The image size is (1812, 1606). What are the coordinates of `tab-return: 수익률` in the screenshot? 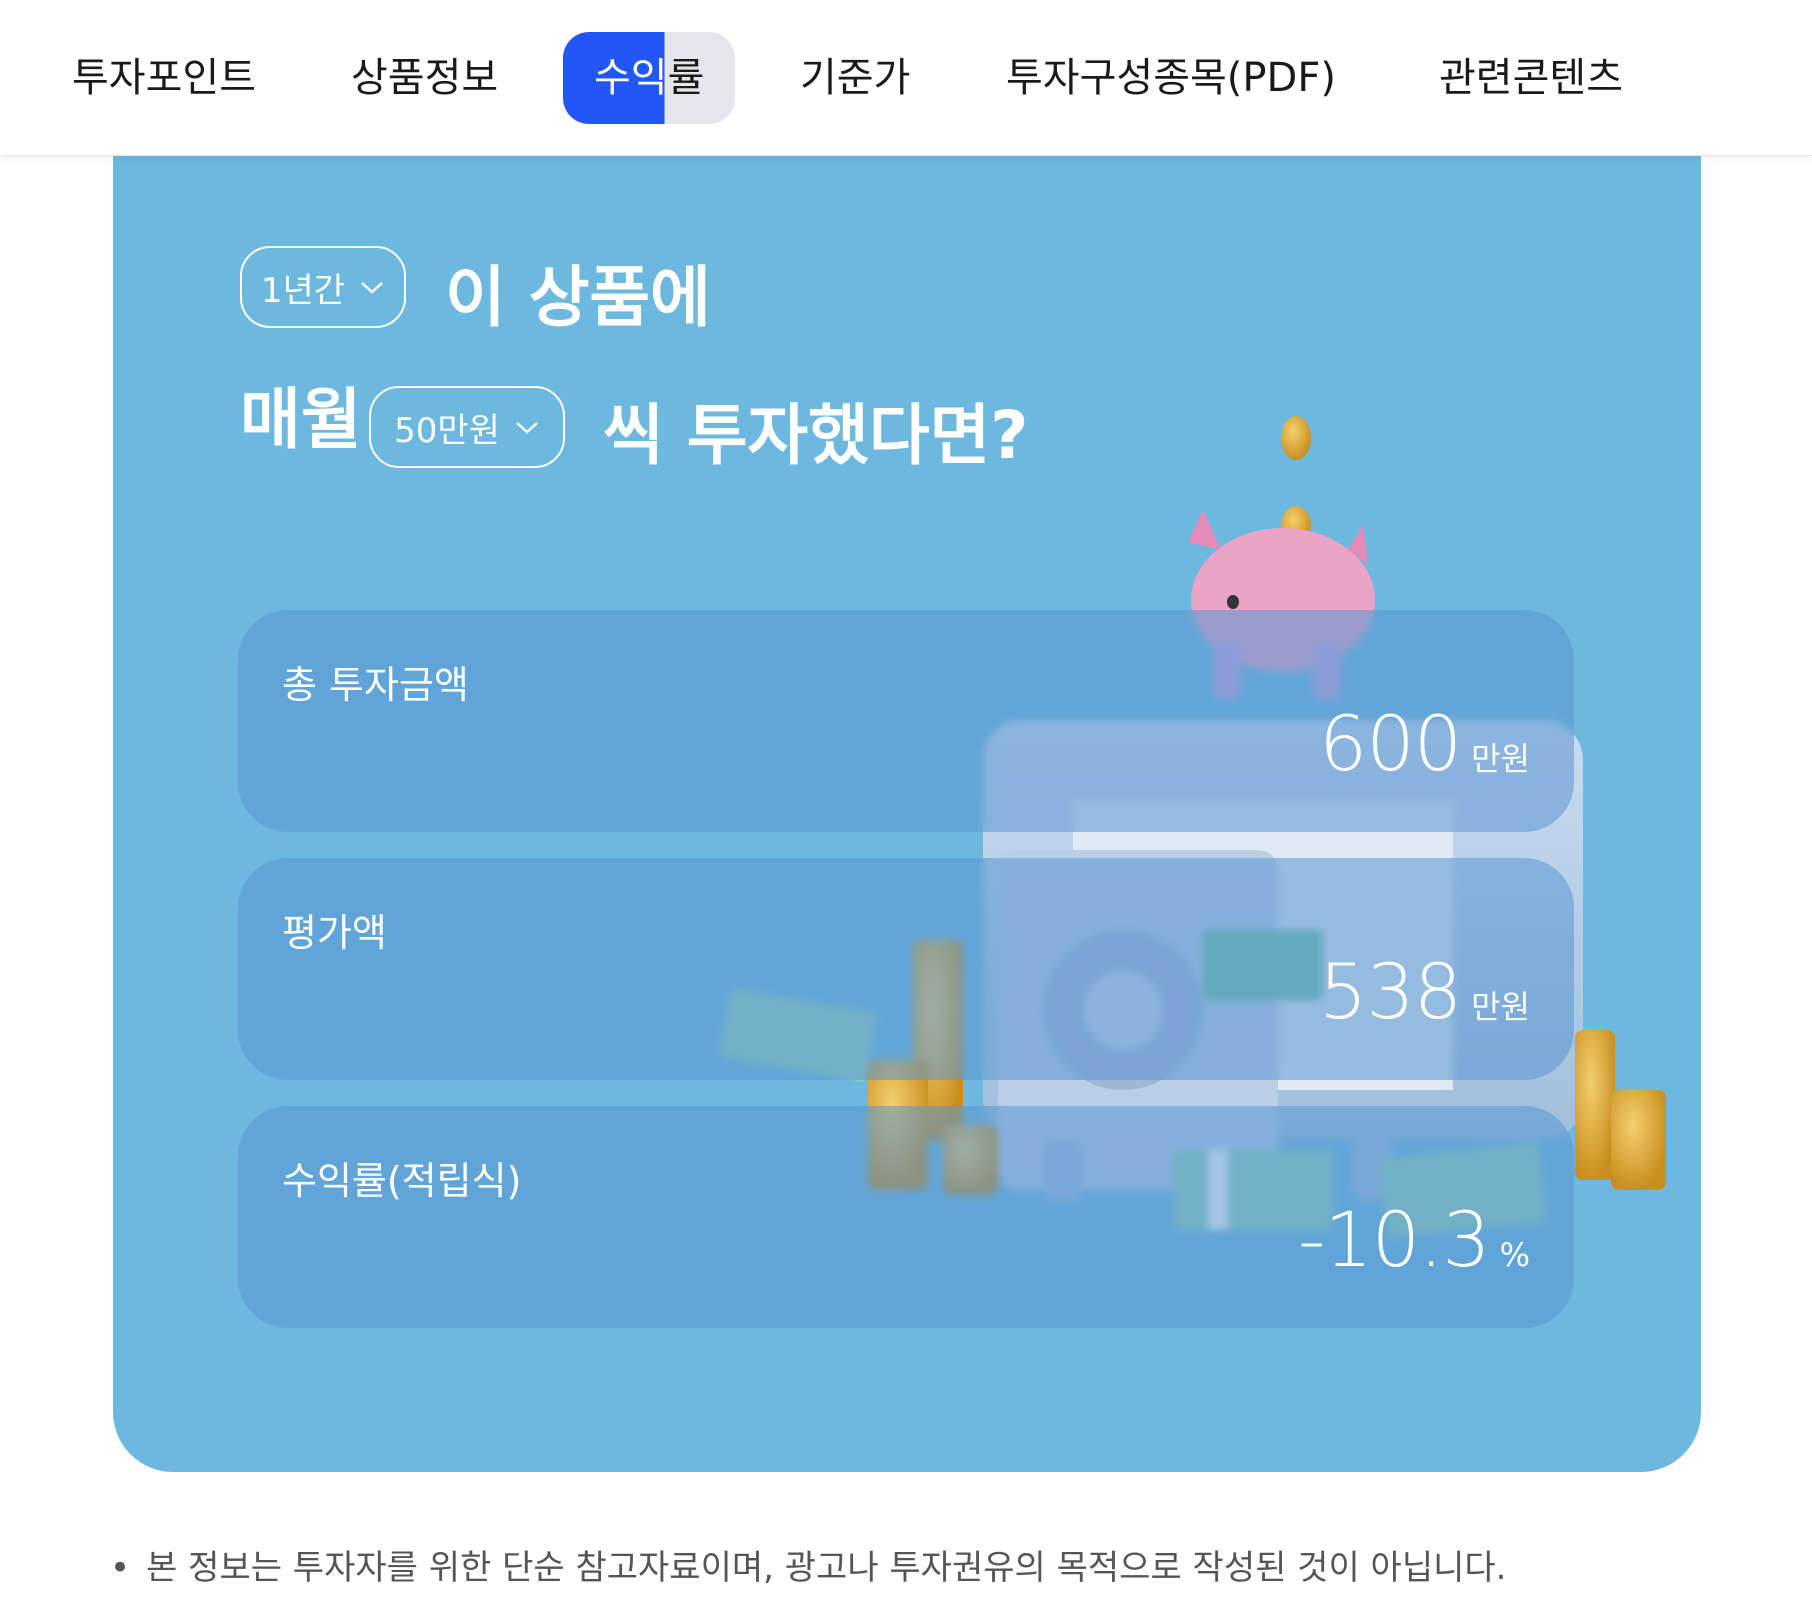 It's located at (649, 78).